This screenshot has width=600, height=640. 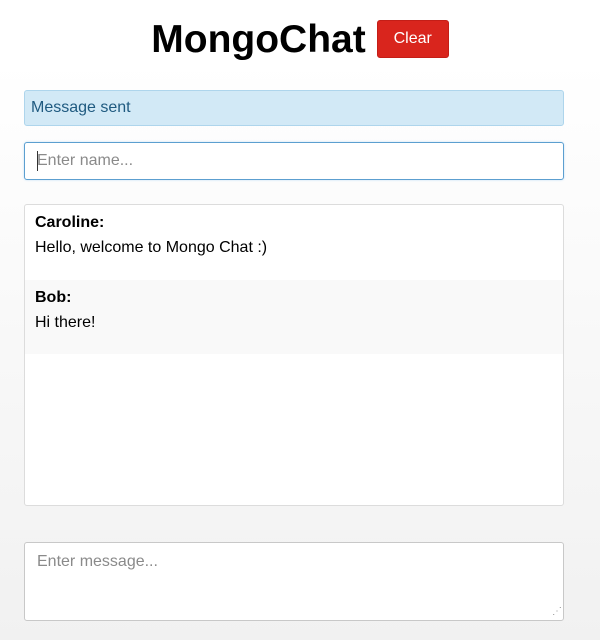 What do you see at coordinates (37, 161) in the screenshot?
I see `text-caret` at bounding box center [37, 161].